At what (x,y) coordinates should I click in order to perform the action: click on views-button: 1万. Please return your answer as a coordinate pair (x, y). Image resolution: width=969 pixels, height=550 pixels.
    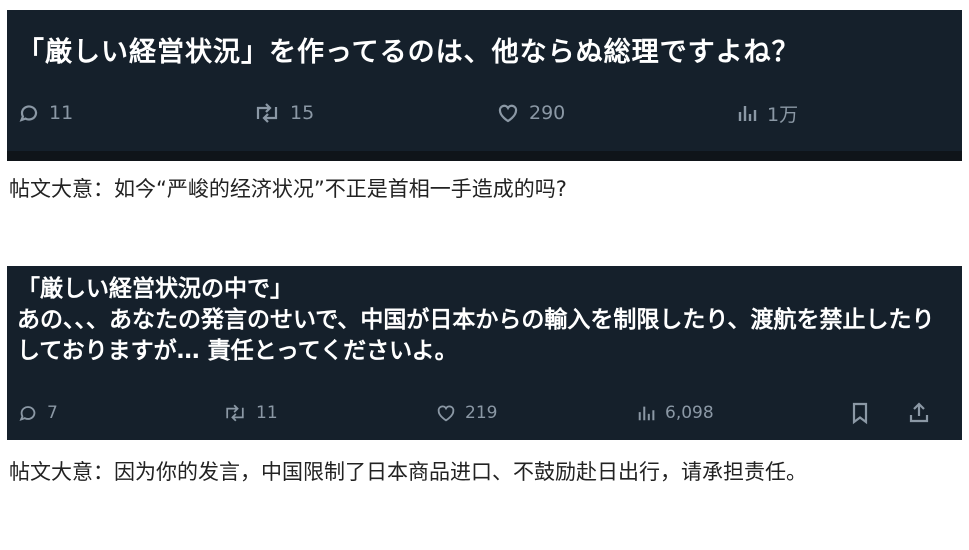
    Looking at the image, I should click on (767, 113).